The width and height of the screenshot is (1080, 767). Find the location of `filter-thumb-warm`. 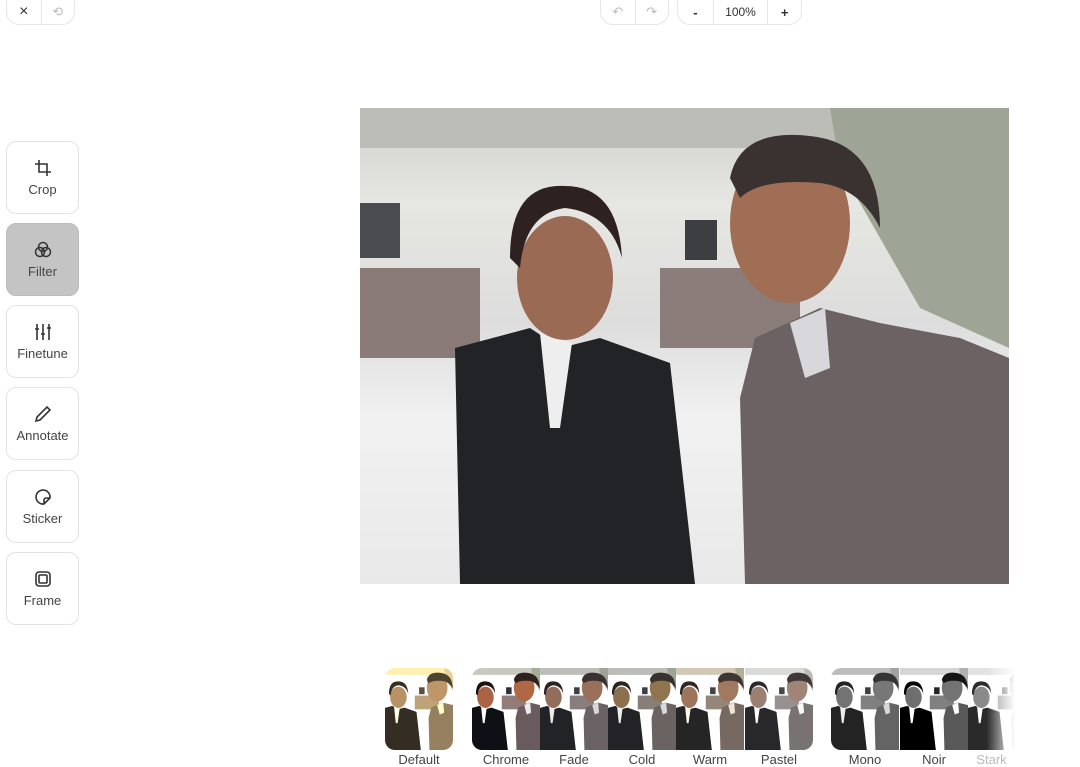

filter-thumb-warm is located at coordinates (710, 709).